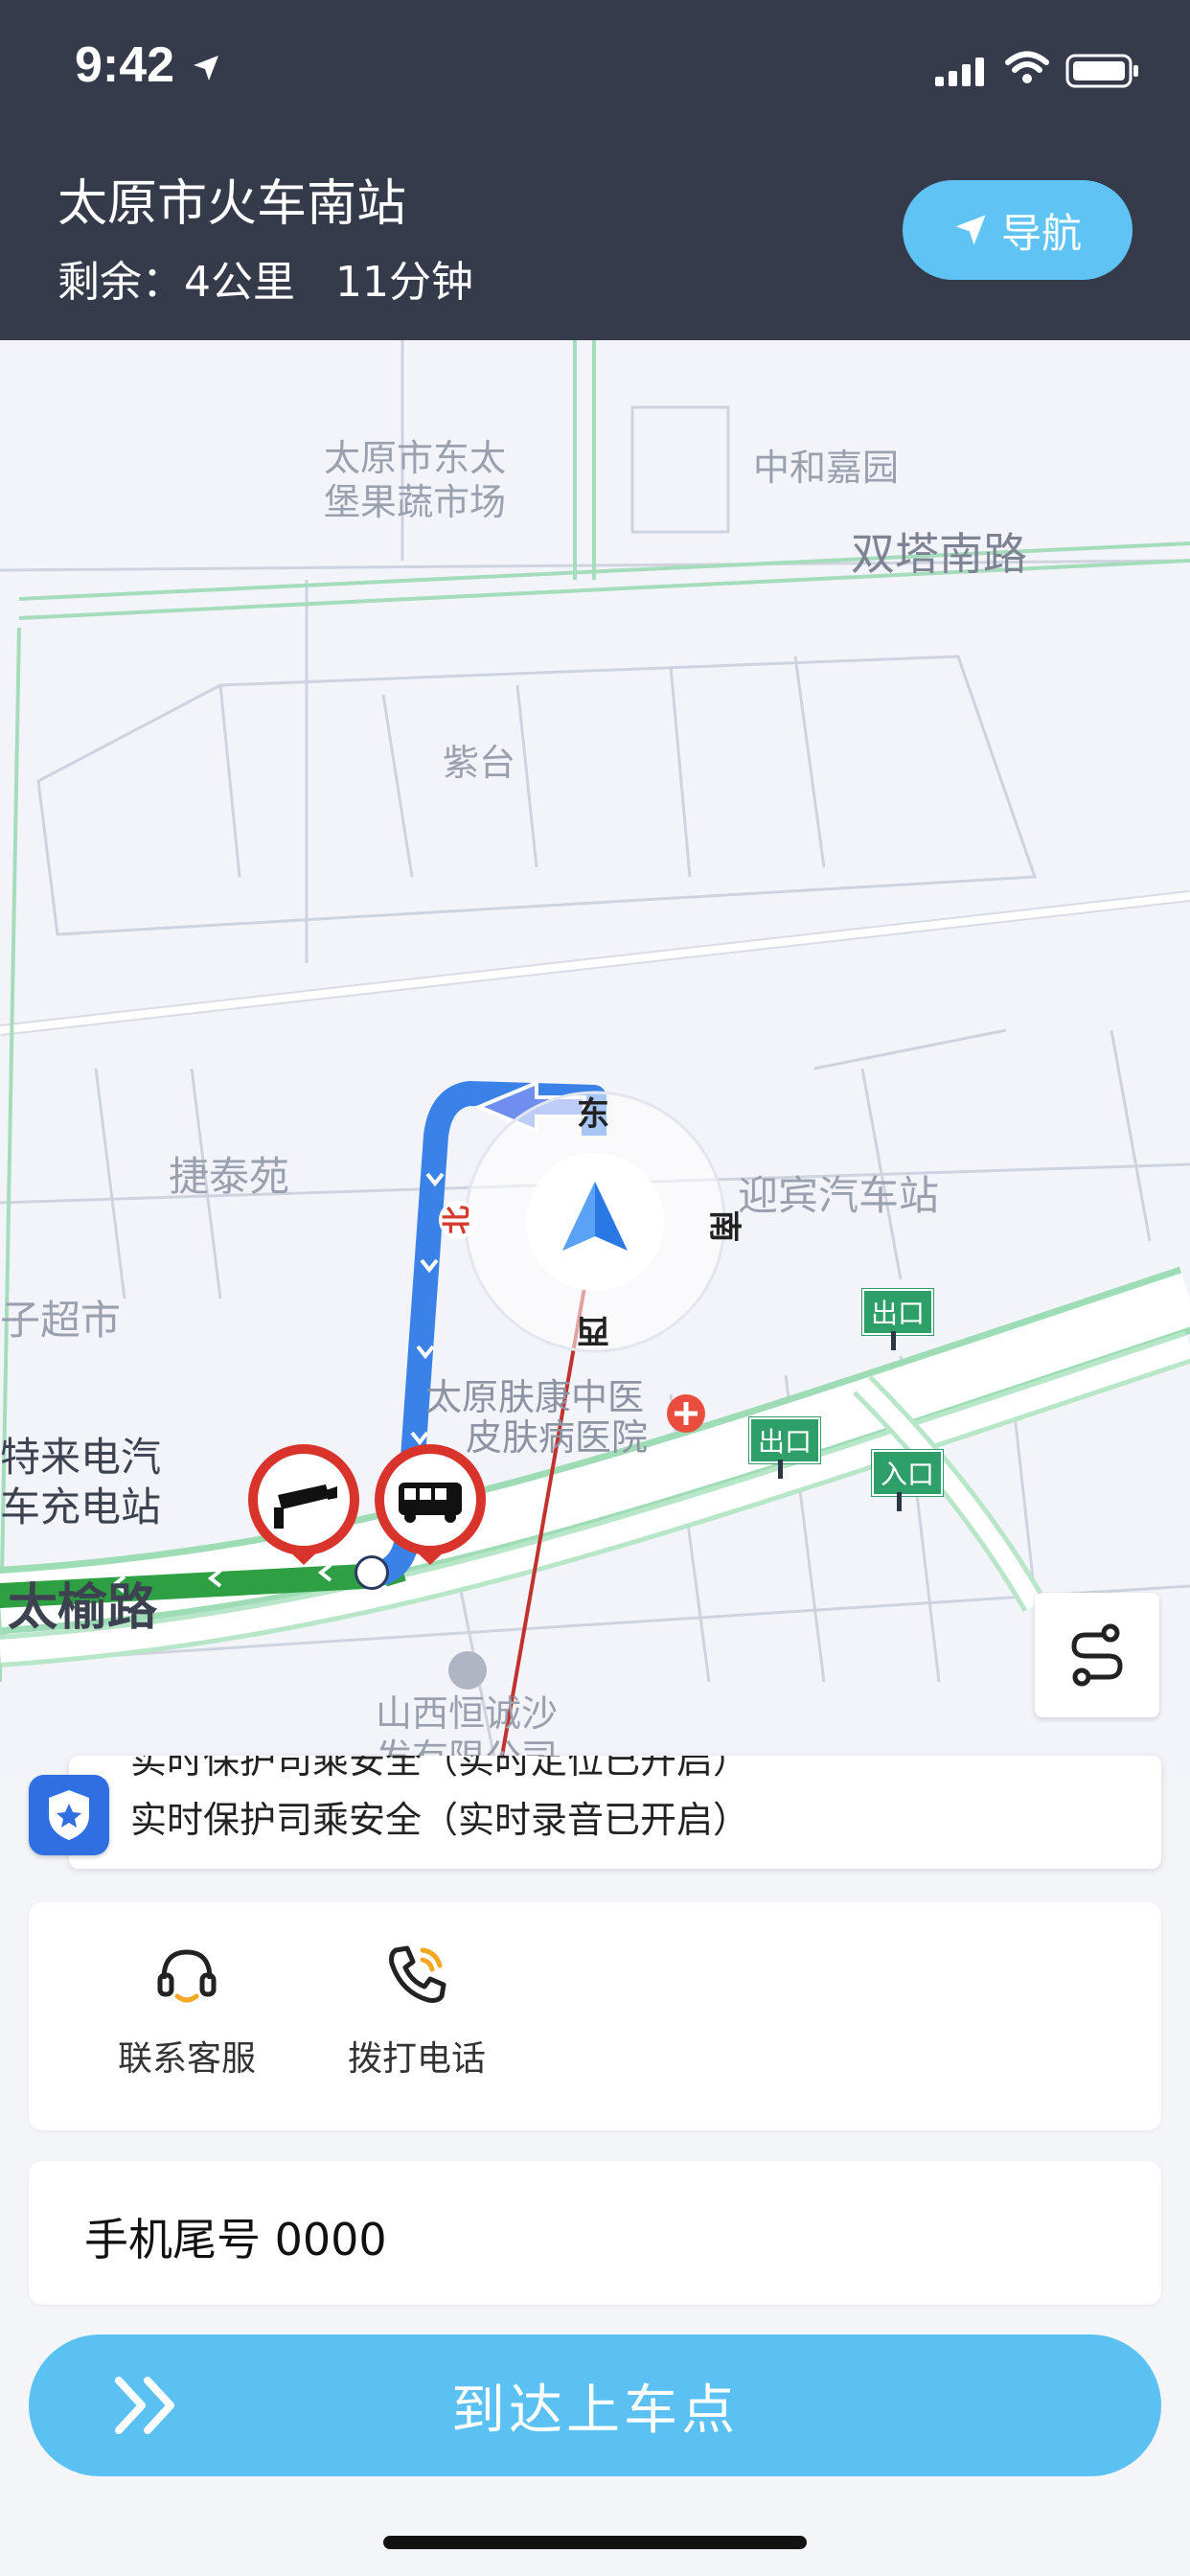  I want to click on contact-actions-panel: 联系客服 拨打电话, so click(595, 2016).